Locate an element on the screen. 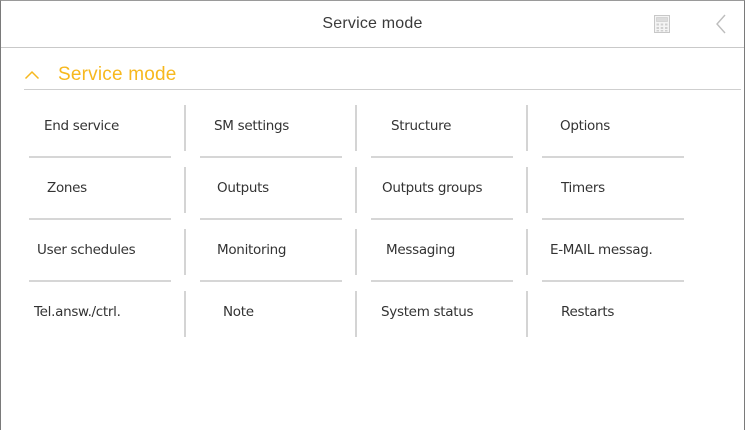 The width and height of the screenshot is (747, 430). menu-item-monitoring: Monitoring is located at coordinates (271, 251).